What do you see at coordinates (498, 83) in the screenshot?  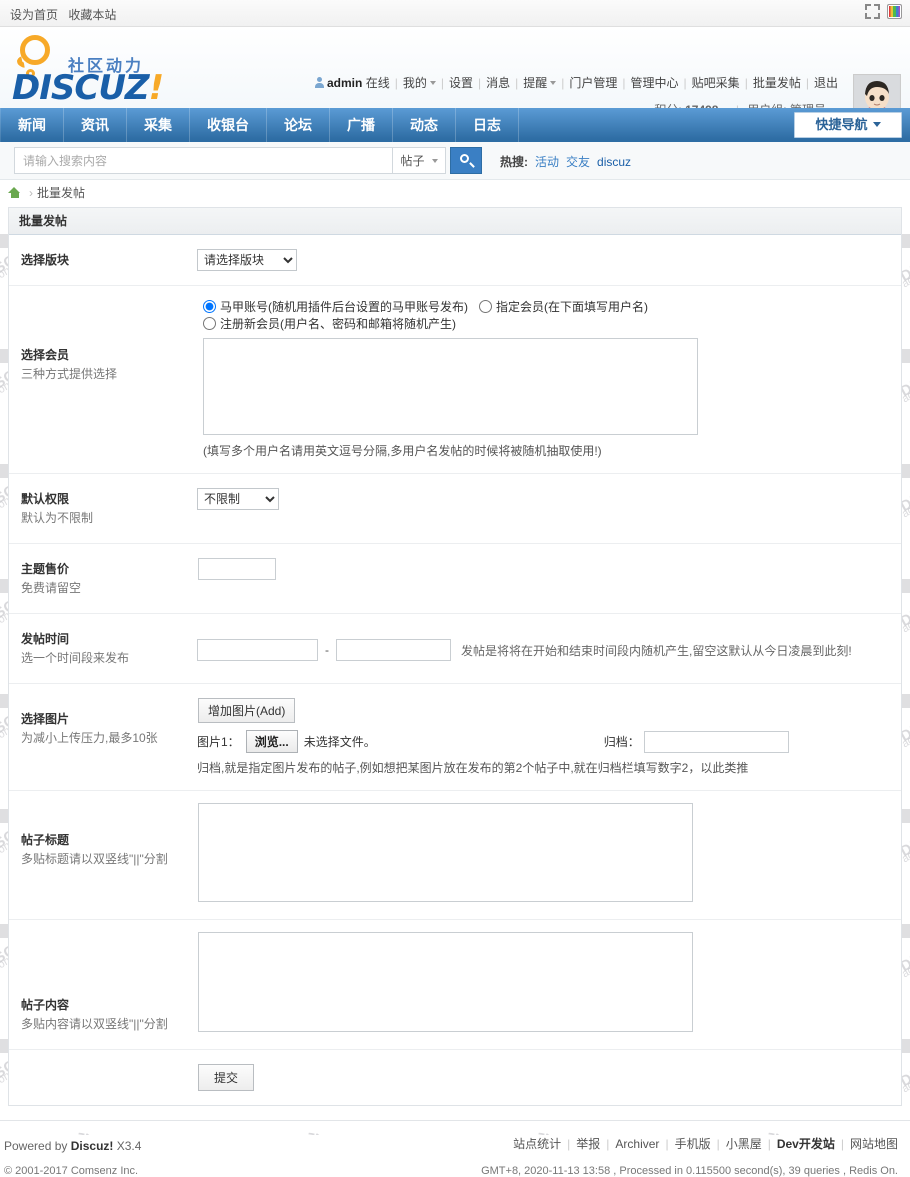 I see `menu-messages: 消息` at bounding box center [498, 83].